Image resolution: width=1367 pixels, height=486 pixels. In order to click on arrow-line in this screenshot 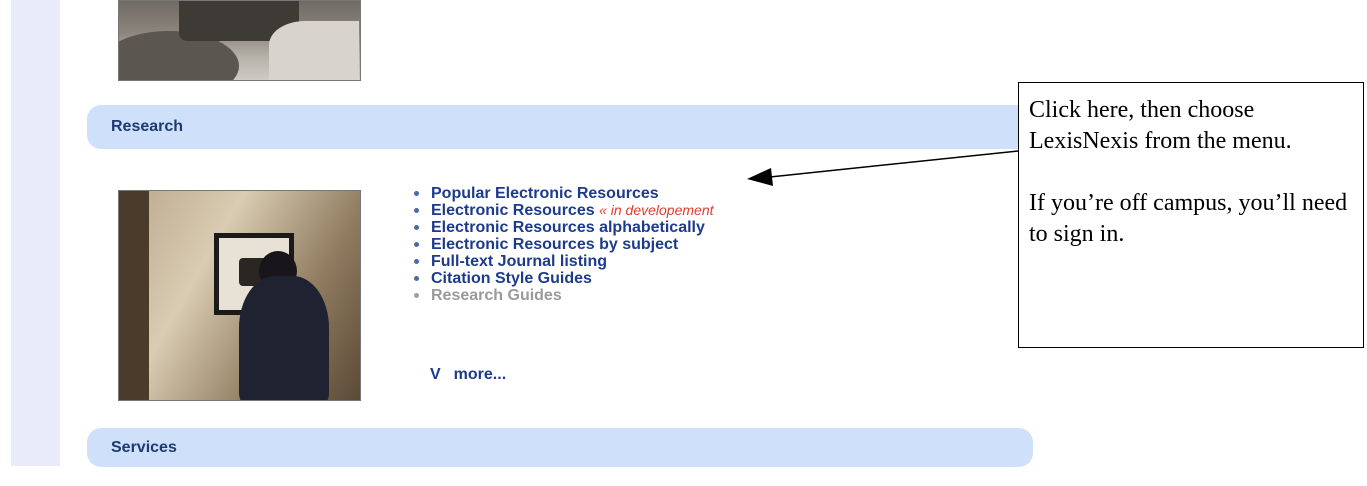, I will do `click(894, 164)`.